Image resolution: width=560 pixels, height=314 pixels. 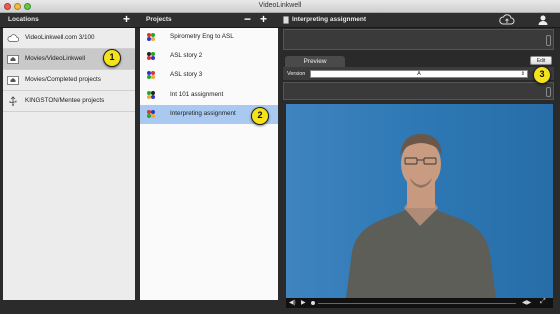 I want to click on updown-arrows-icon: ⇕, so click(x=522, y=74).